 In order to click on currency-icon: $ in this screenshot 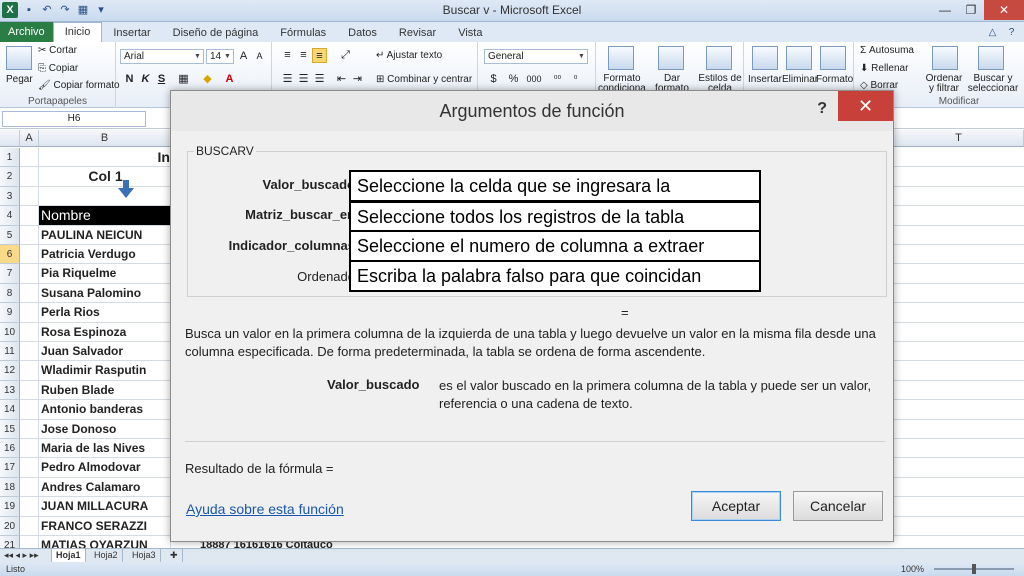, I will do `click(493, 79)`.